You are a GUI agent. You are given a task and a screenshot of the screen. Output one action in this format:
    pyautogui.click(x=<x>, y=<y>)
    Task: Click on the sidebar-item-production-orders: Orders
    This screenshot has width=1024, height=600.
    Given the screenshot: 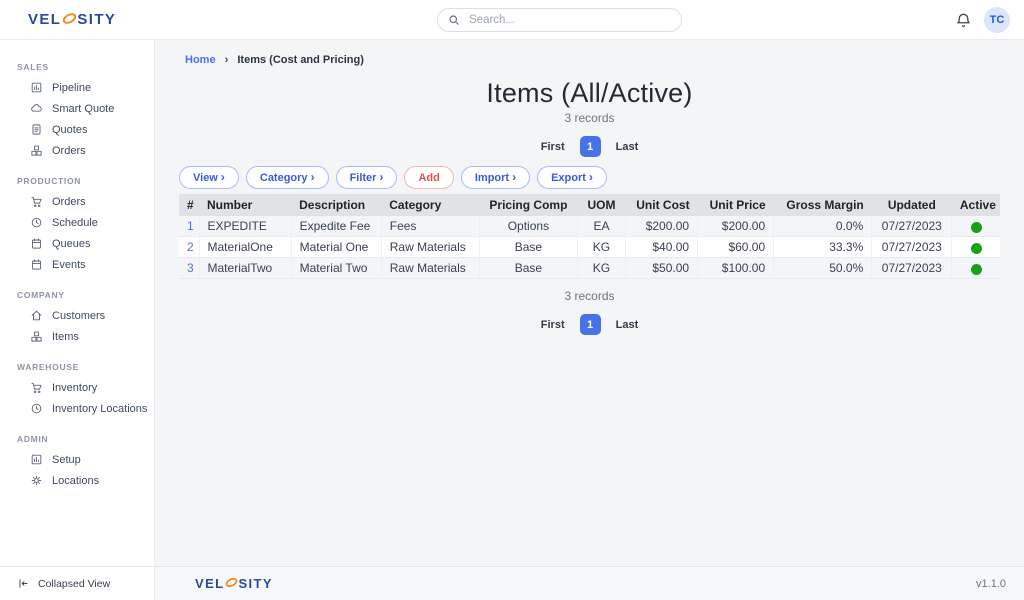 What is the action you would take?
    pyautogui.click(x=77, y=201)
    